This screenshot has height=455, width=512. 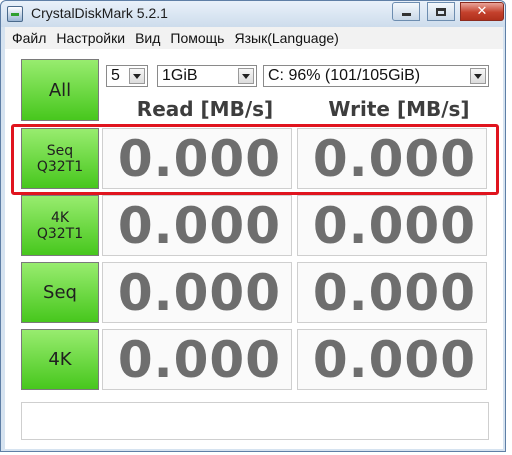 What do you see at coordinates (197, 225) in the screenshot?
I see `4k-q32t1-read-value: 0.000` at bounding box center [197, 225].